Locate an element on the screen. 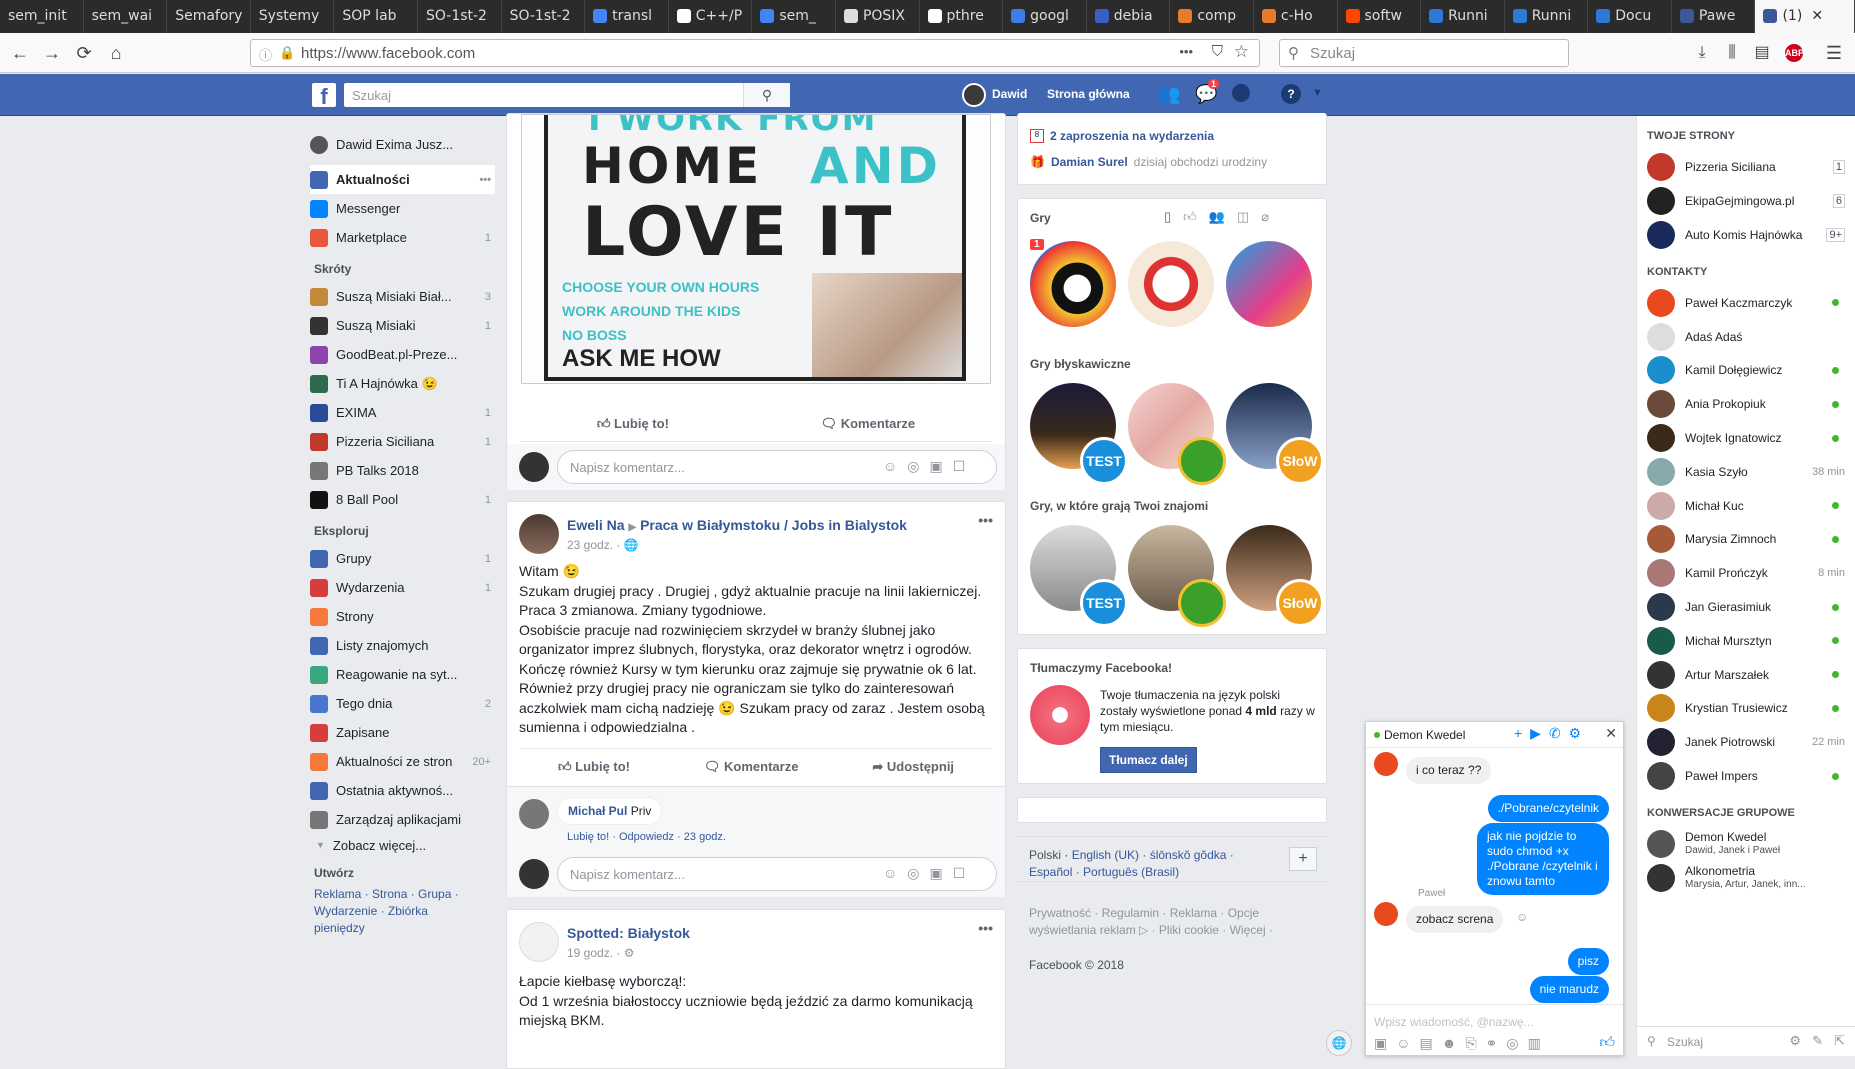 The width and height of the screenshot is (1855, 1069). comment-button: 🗨 Komentarze is located at coordinates (751, 766).